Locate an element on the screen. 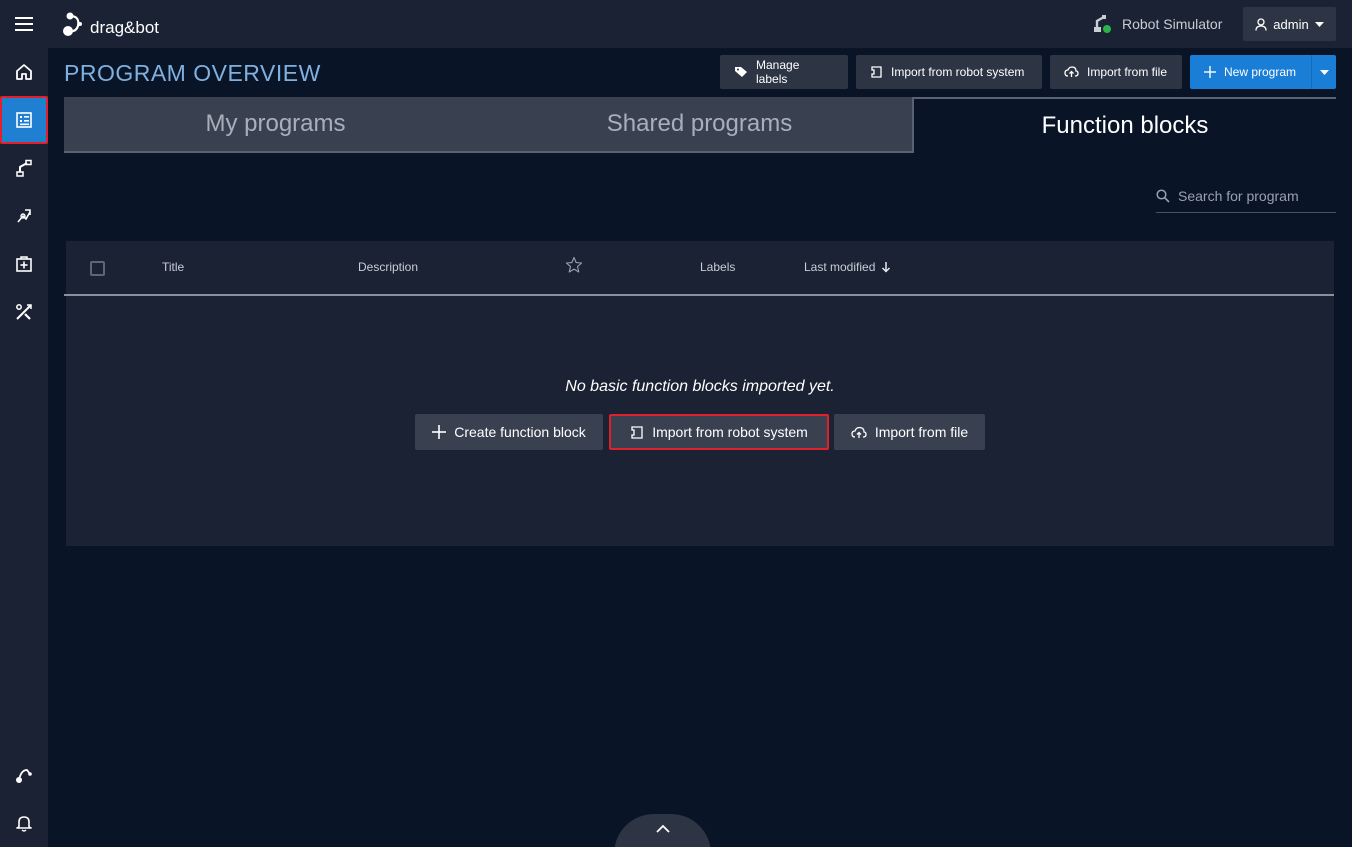 The height and width of the screenshot is (847, 1352). bottom-panel-toggle is located at coordinates (662, 830).